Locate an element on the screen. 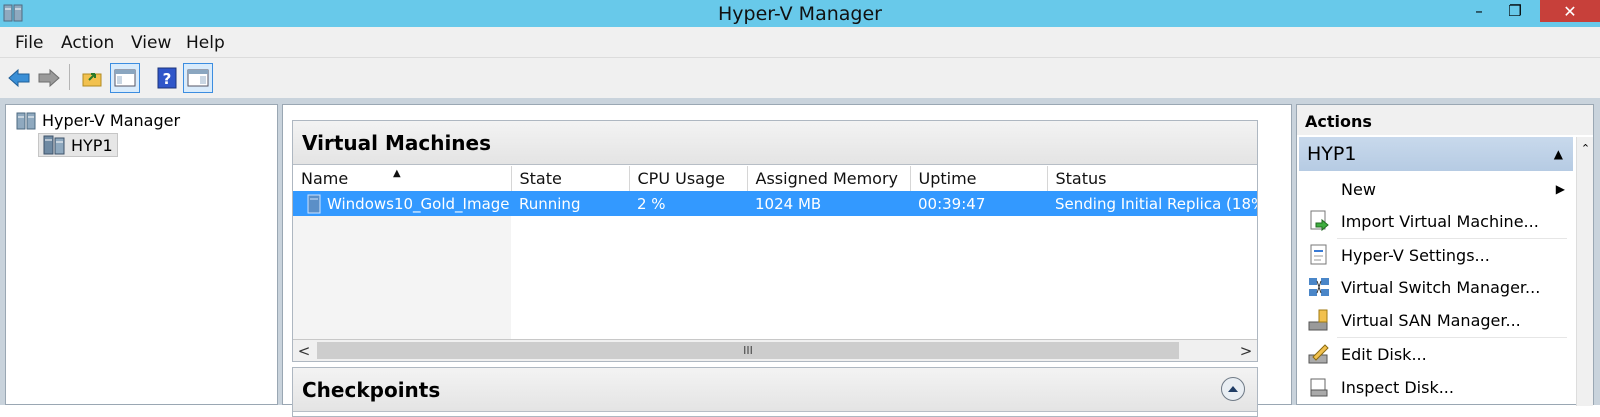 The height and width of the screenshot is (417, 1600). console-tree-icon is located at coordinates (125, 78).